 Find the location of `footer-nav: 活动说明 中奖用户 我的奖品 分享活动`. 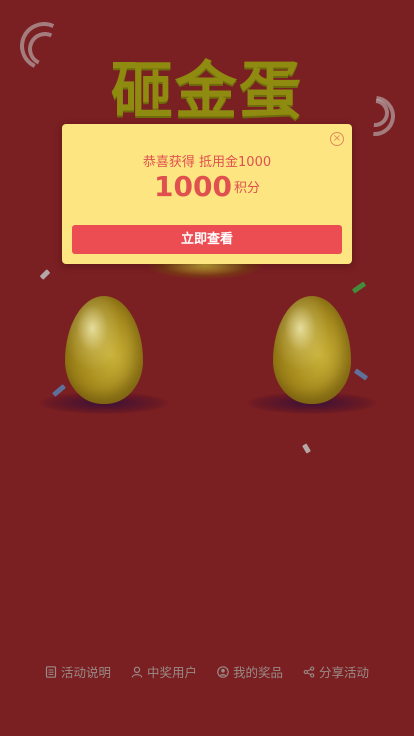

footer-nav: 活动说明 中奖用户 我的奖品 分享活动 is located at coordinates (207, 671).